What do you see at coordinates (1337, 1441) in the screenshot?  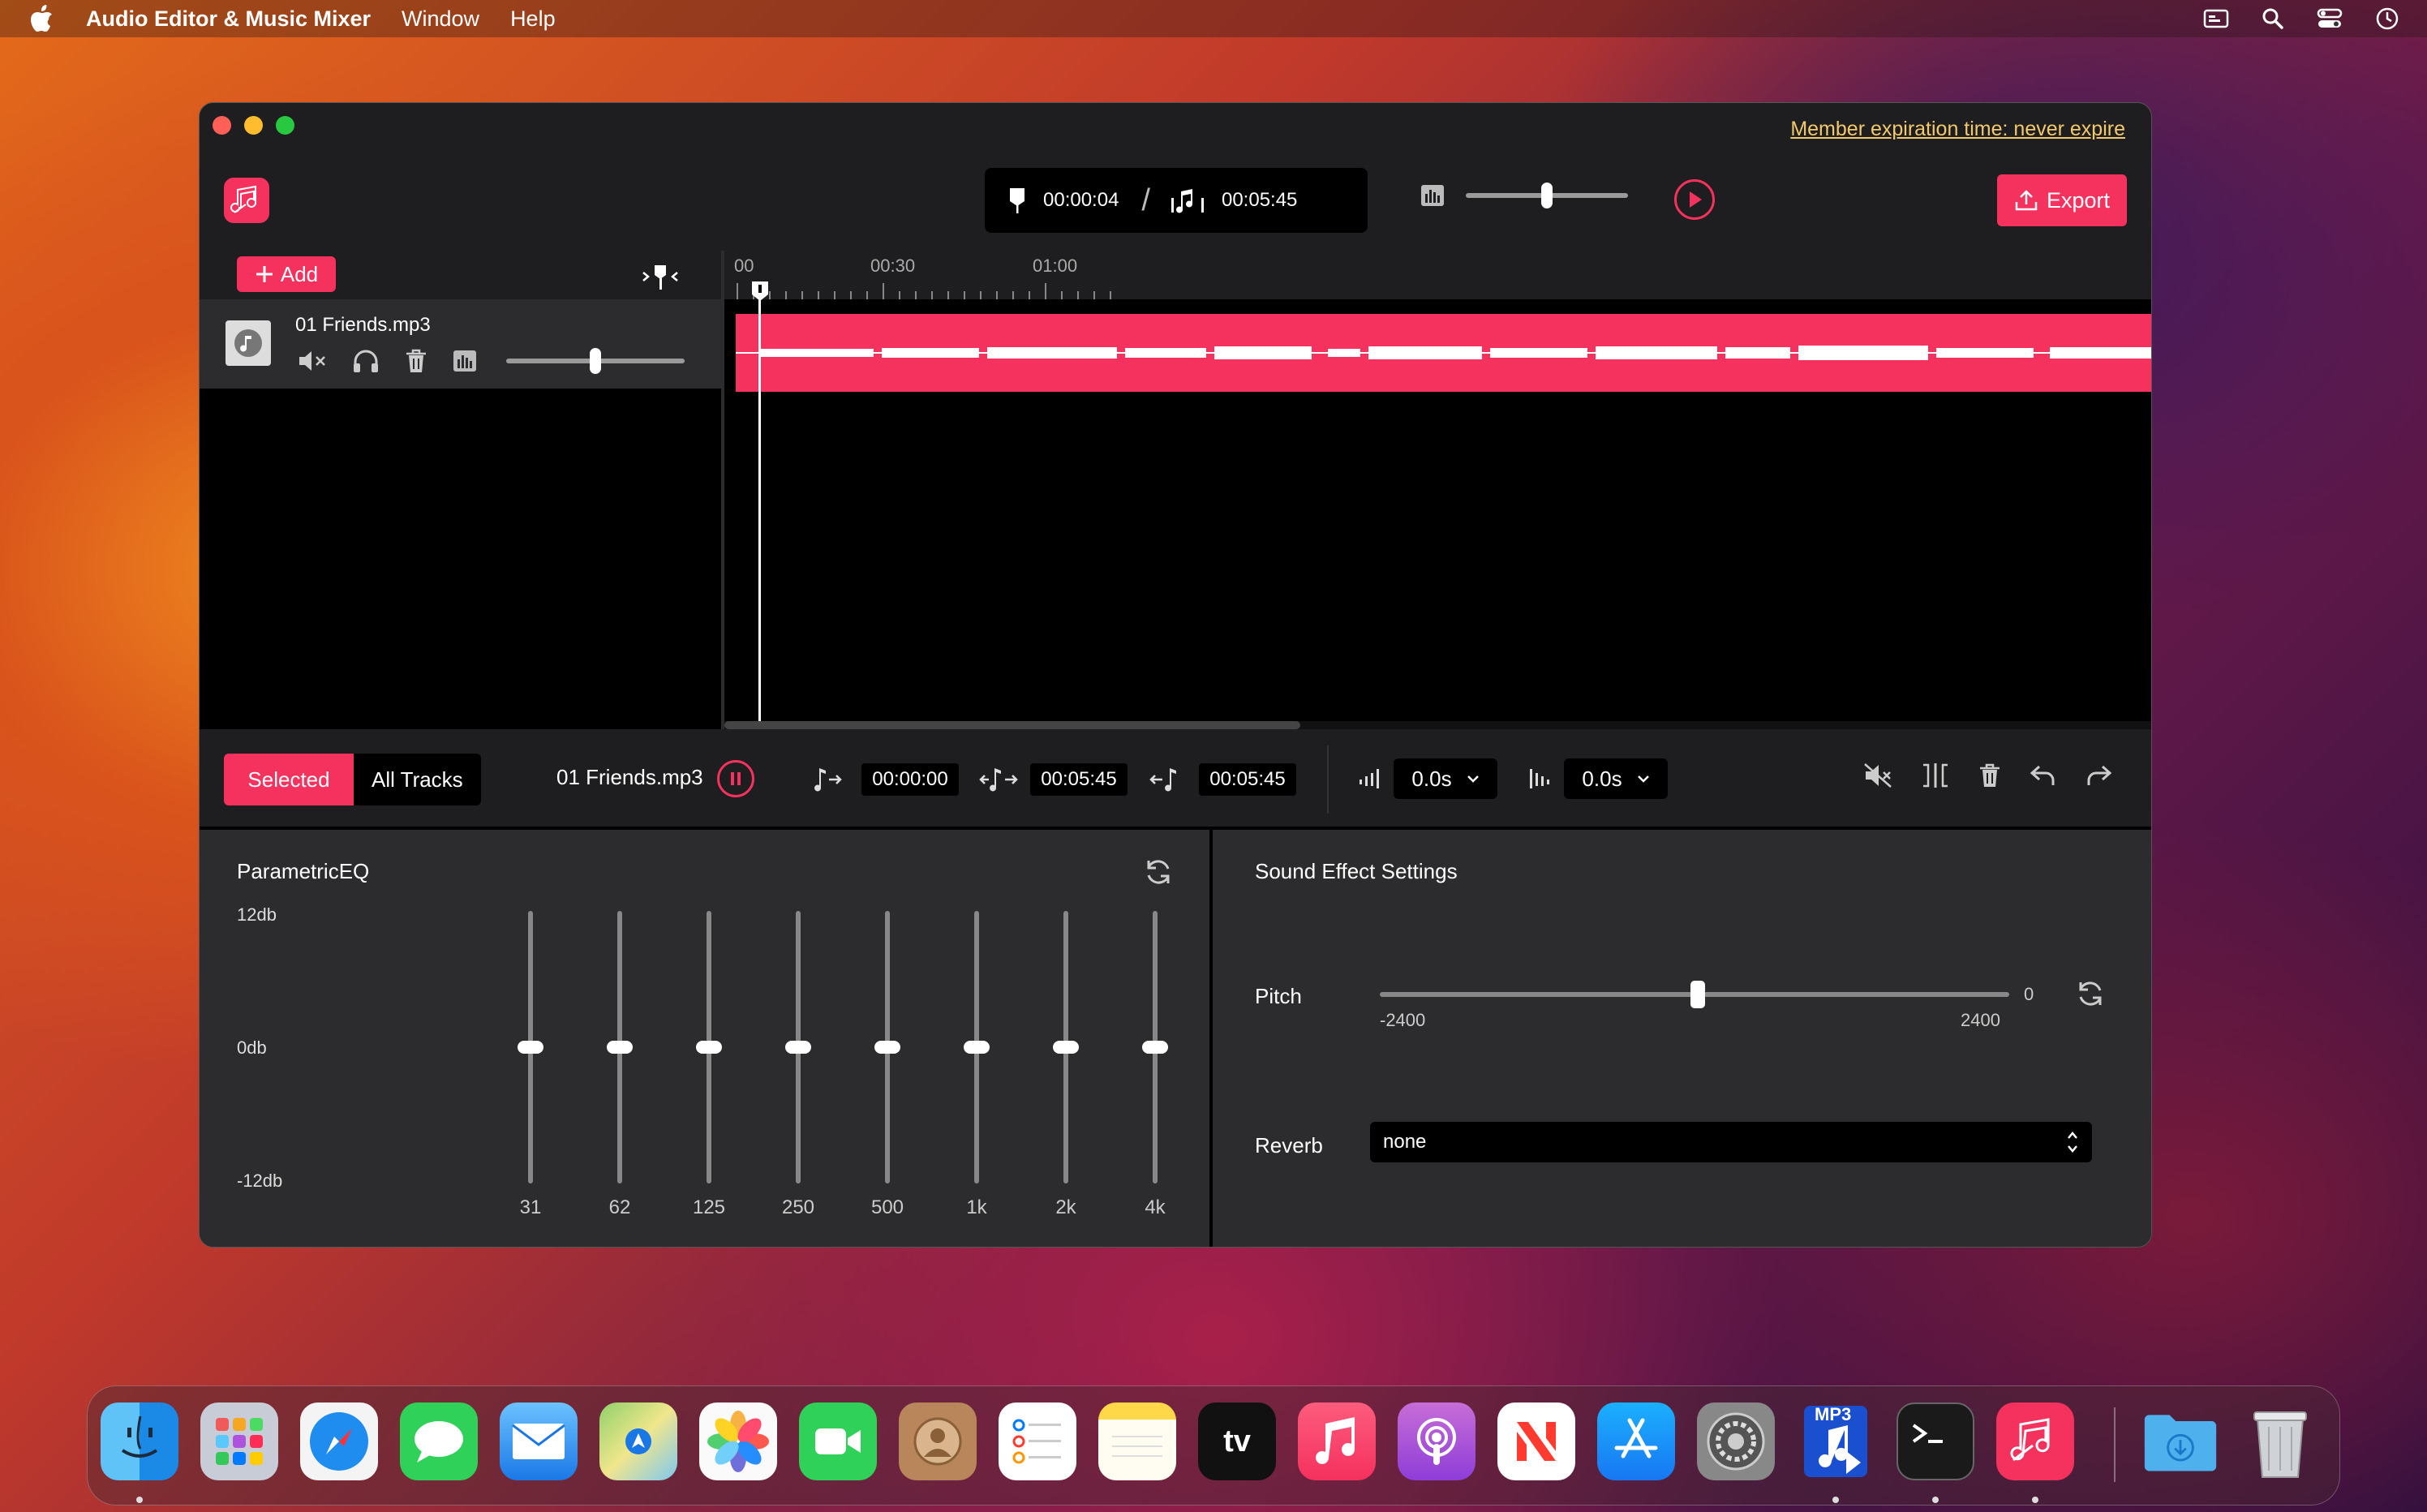 I see `music-icon` at bounding box center [1337, 1441].